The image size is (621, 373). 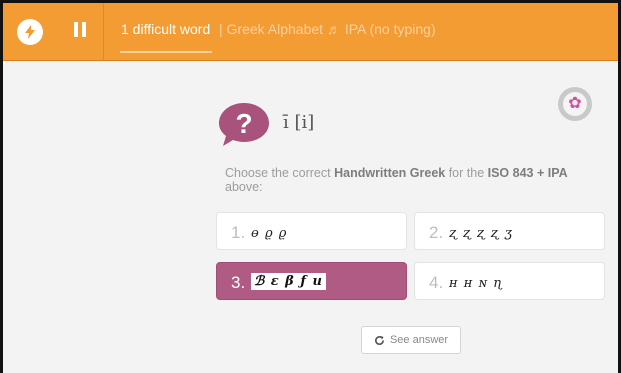 I want to click on answer-option-4: 4. ʜ ʜ ɴ ɳ, so click(x=509, y=281).